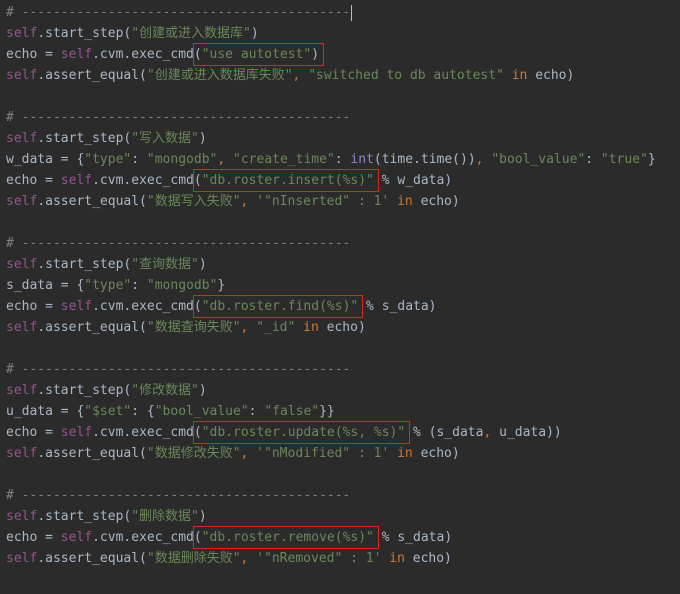 This screenshot has height=594, width=680. Describe the element at coordinates (165, 138) in the screenshot. I see `string-literal: "写入数据"` at that location.